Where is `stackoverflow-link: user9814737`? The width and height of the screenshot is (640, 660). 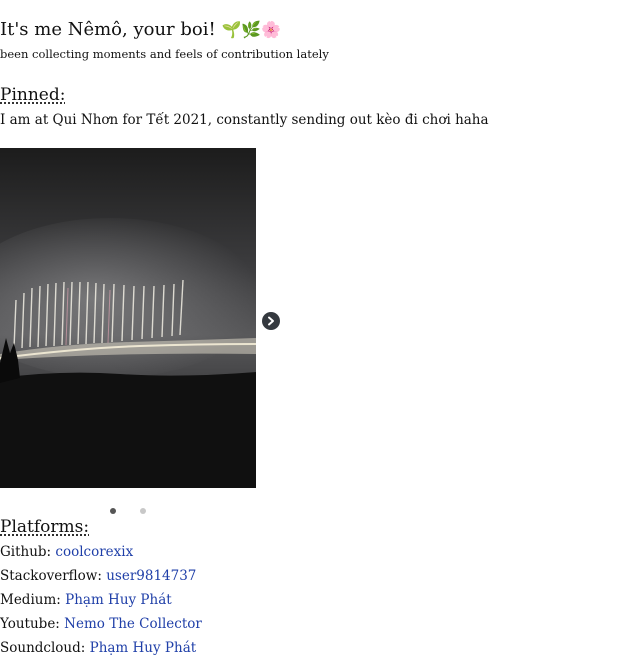
stackoverflow-link: user9814737 is located at coordinates (151, 576).